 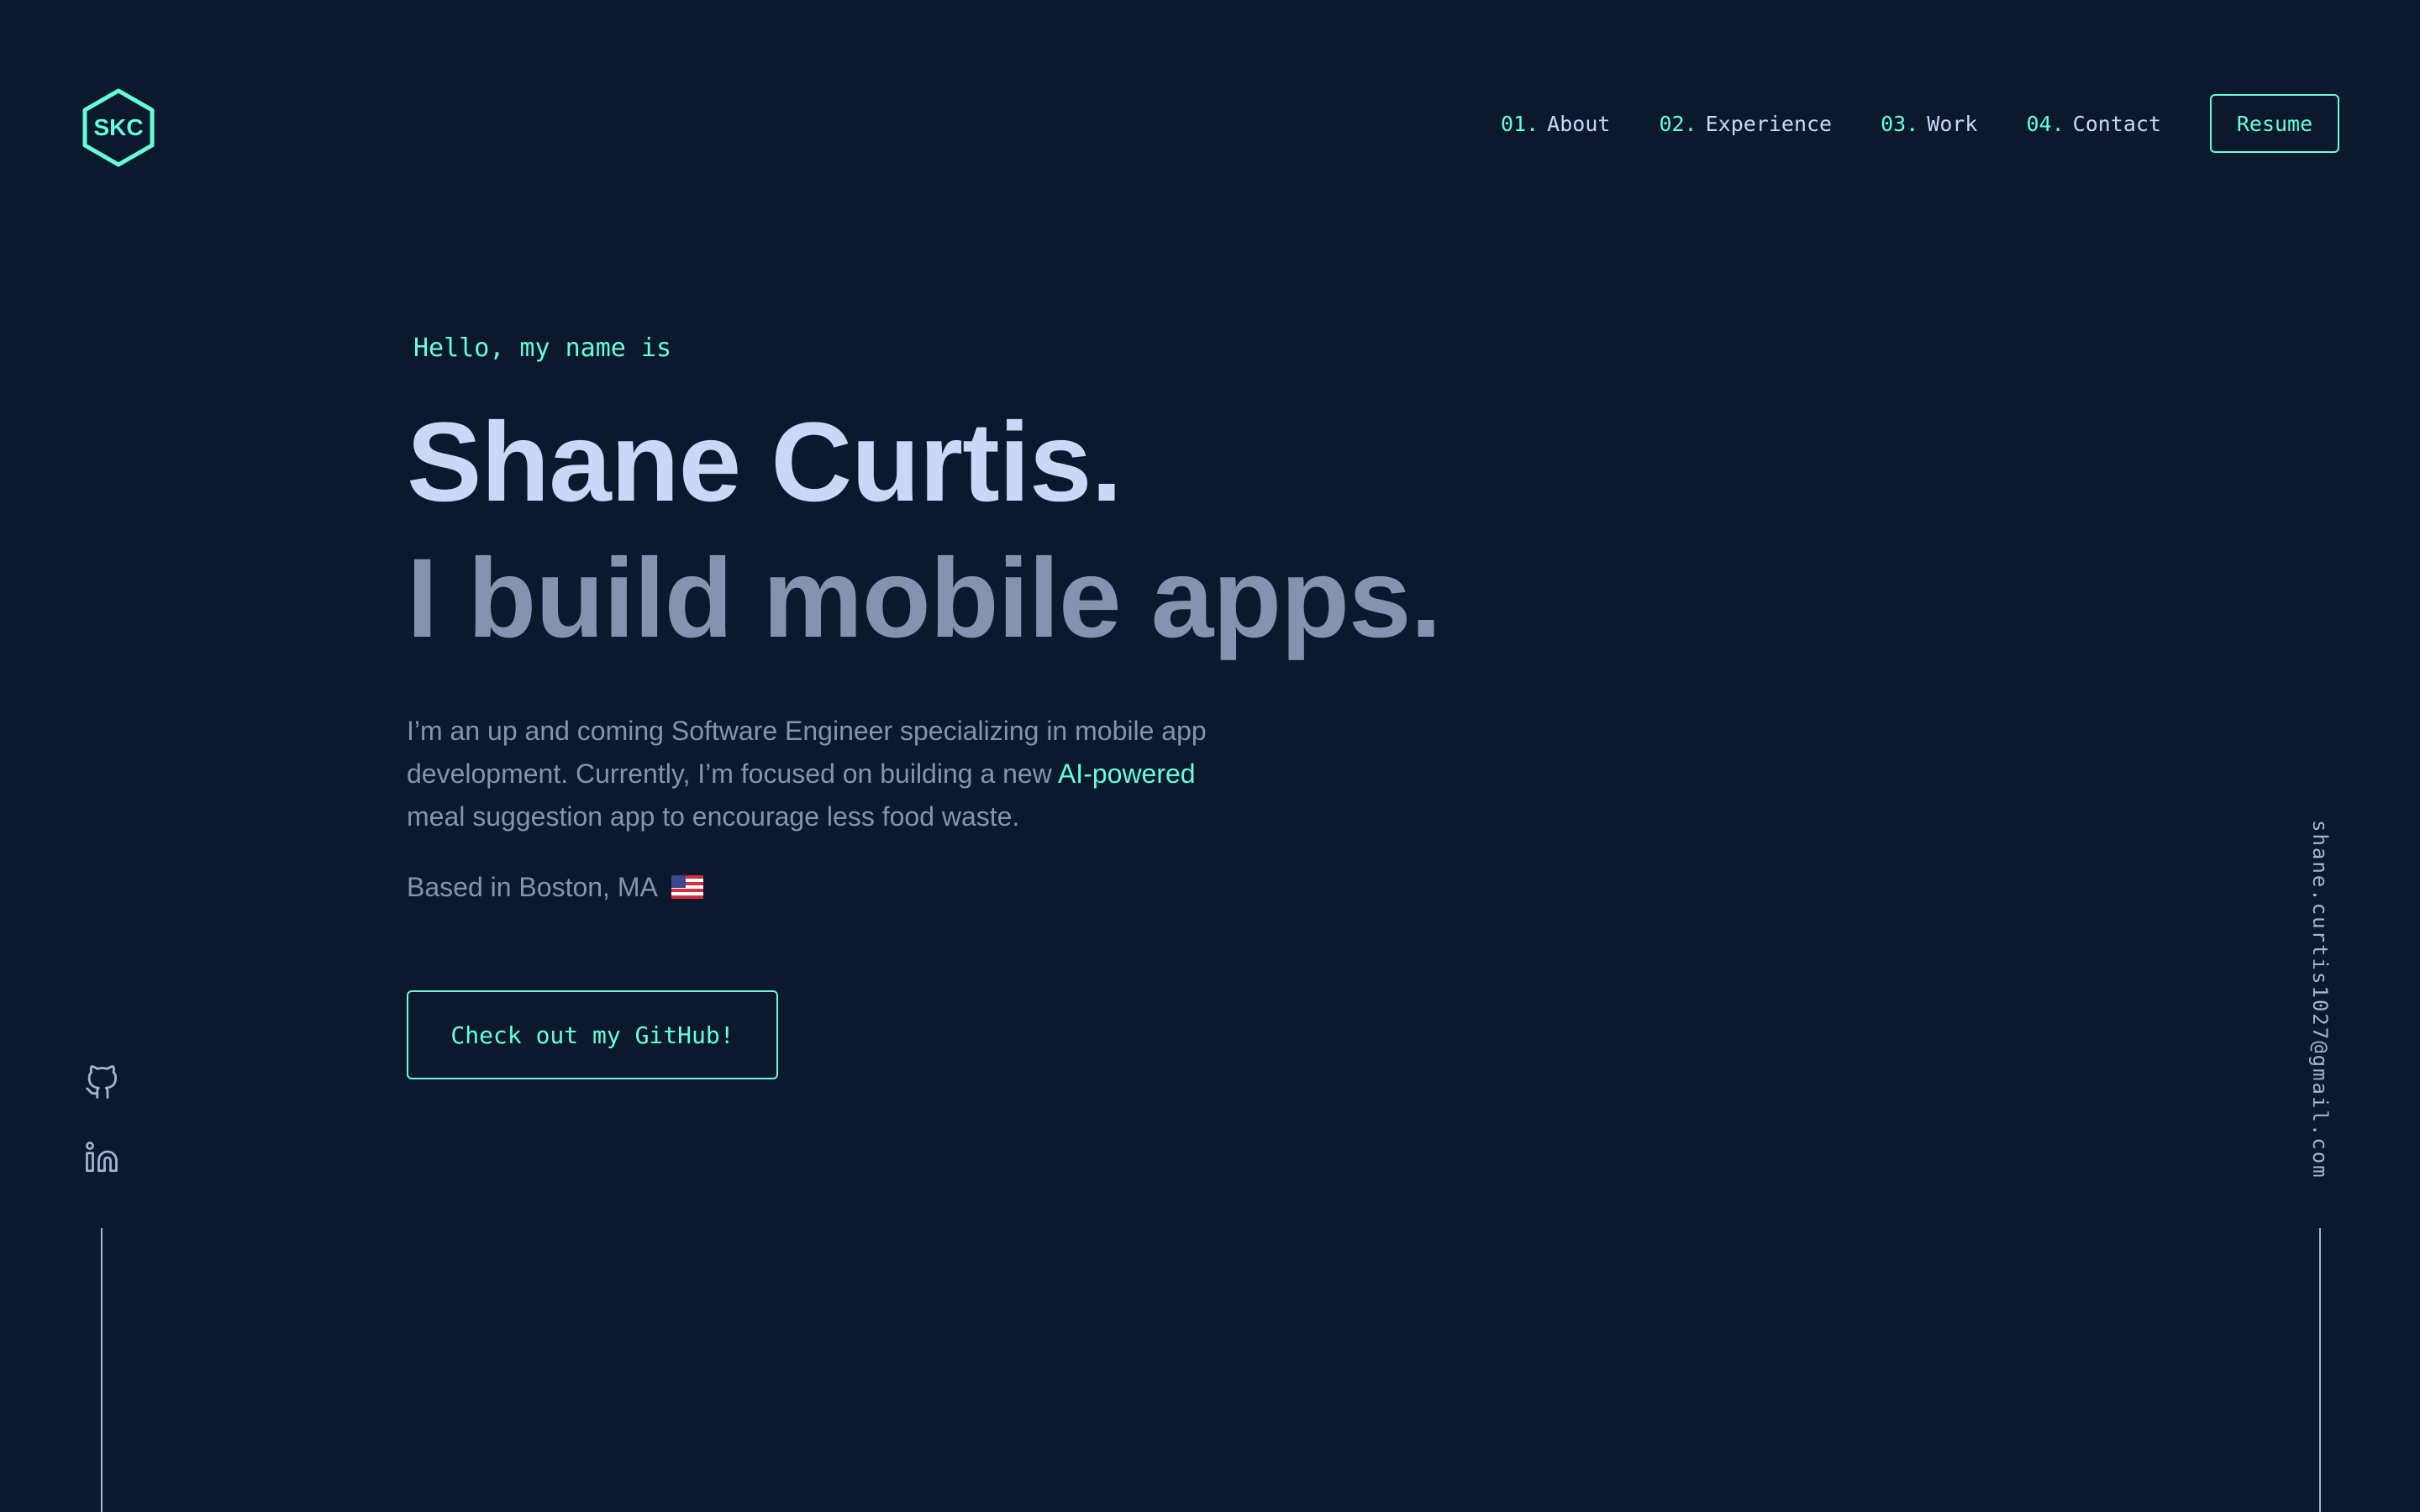 What do you see at coordinates (1579, 123) in the screenshot?
I see `nav-item-label: About` at bounding box center [1579, 123].